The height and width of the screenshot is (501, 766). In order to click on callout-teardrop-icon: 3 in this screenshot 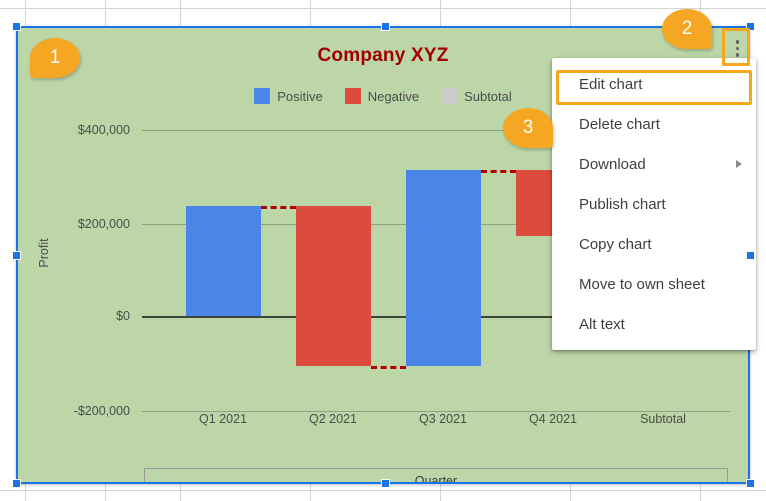, I will do `click(528, 128)`.